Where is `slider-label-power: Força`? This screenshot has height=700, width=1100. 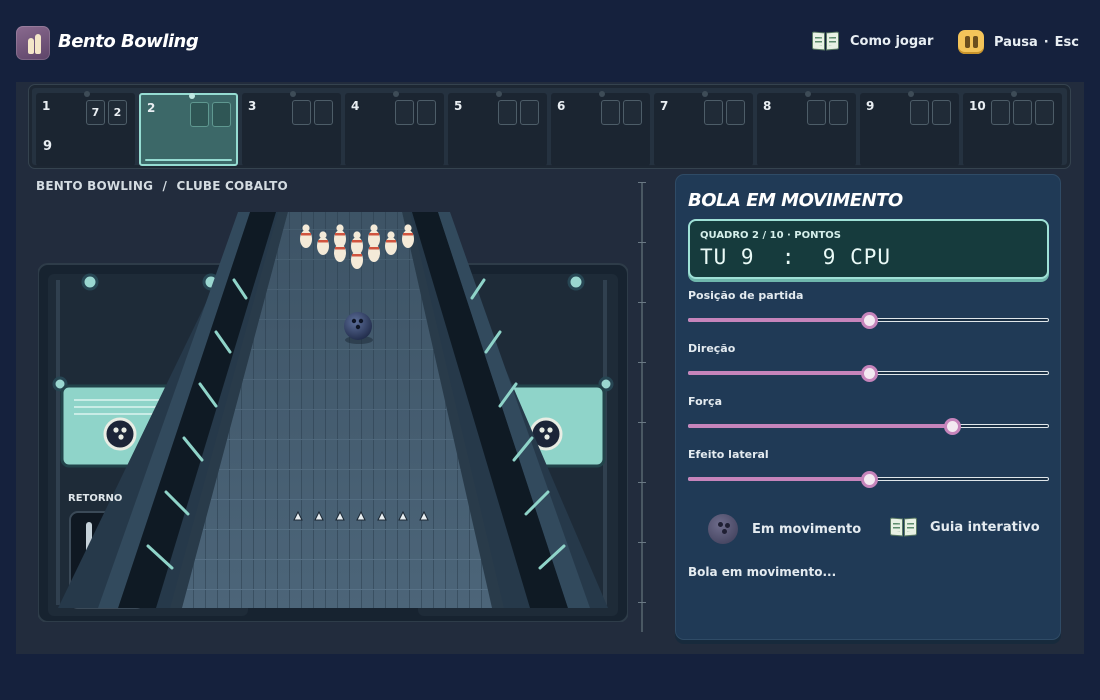 slider-label-power: Força is located at coordinates (705, 401).